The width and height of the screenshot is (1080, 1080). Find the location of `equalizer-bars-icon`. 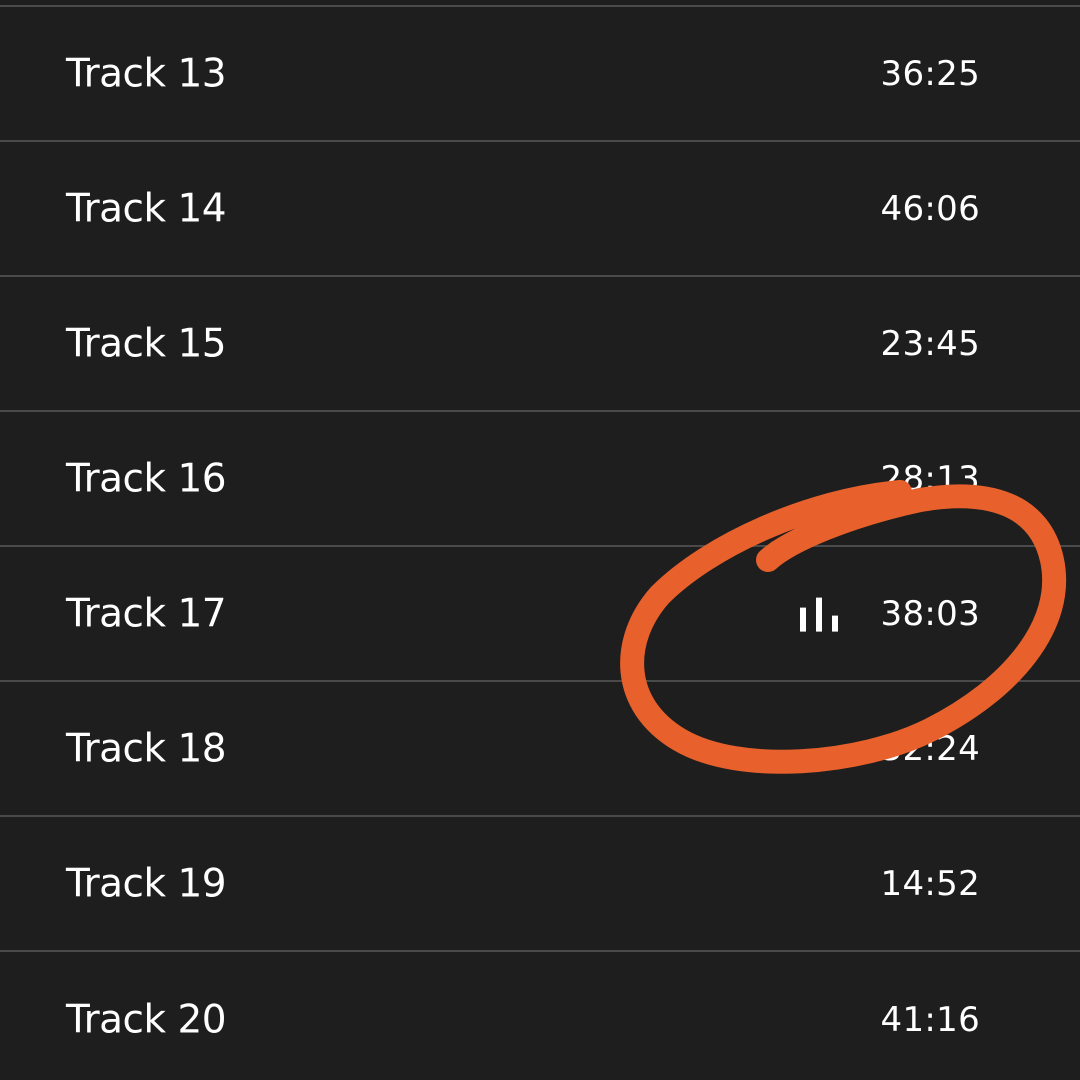

equalizer-bars-icon is located at coordinates (819, 614).